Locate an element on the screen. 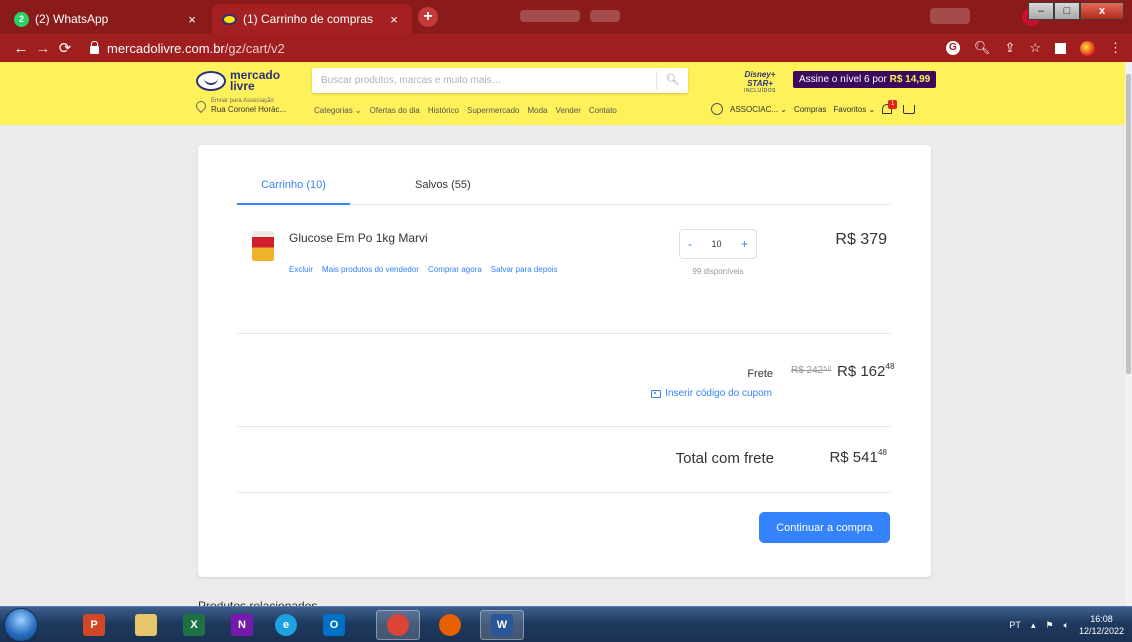  quantity-value: 10 is located at coordinates (716, 244).